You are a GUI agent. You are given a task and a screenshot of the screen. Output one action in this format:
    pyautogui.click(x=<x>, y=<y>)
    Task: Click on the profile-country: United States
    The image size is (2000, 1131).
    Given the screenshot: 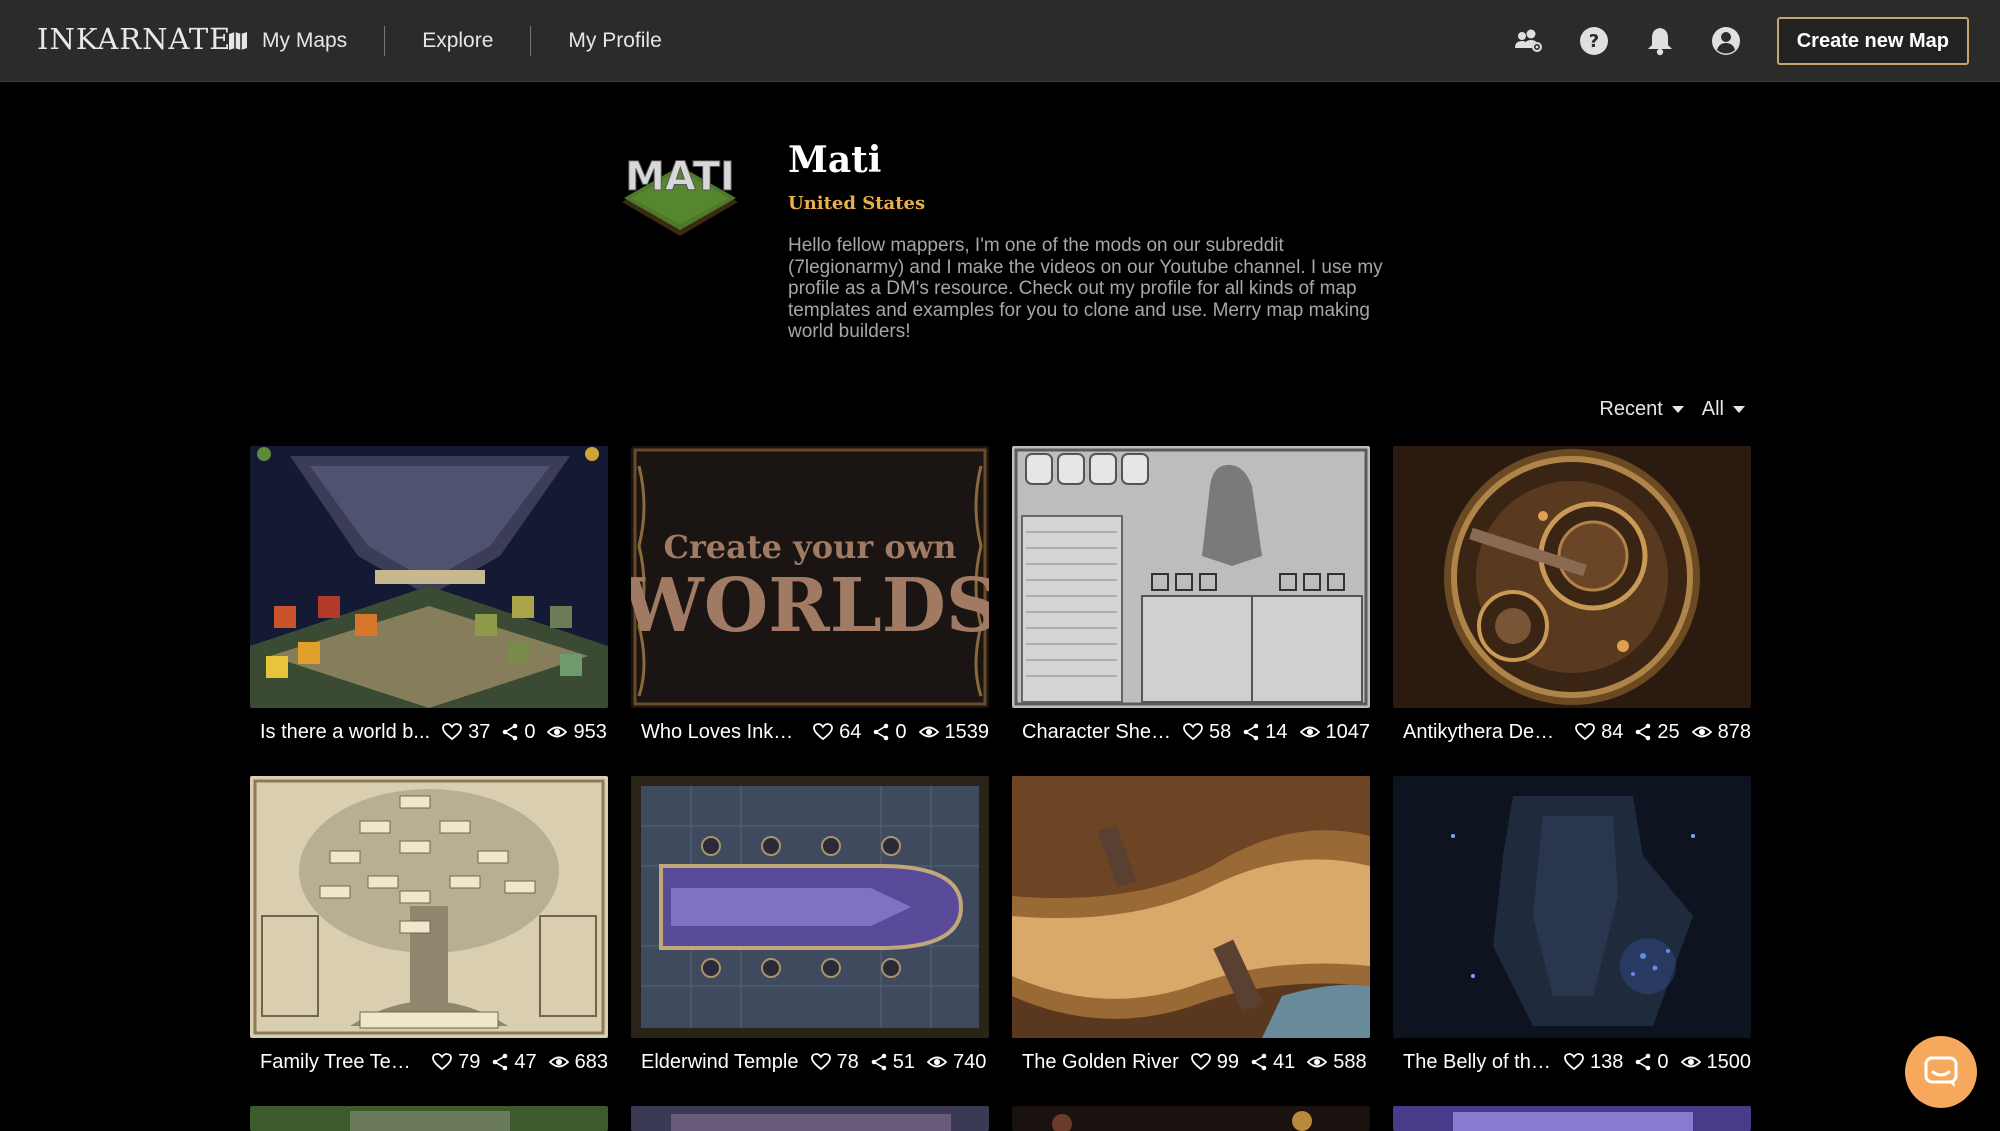 What is the action you would take?
    pyautogui.click(x=856, y=203)
    